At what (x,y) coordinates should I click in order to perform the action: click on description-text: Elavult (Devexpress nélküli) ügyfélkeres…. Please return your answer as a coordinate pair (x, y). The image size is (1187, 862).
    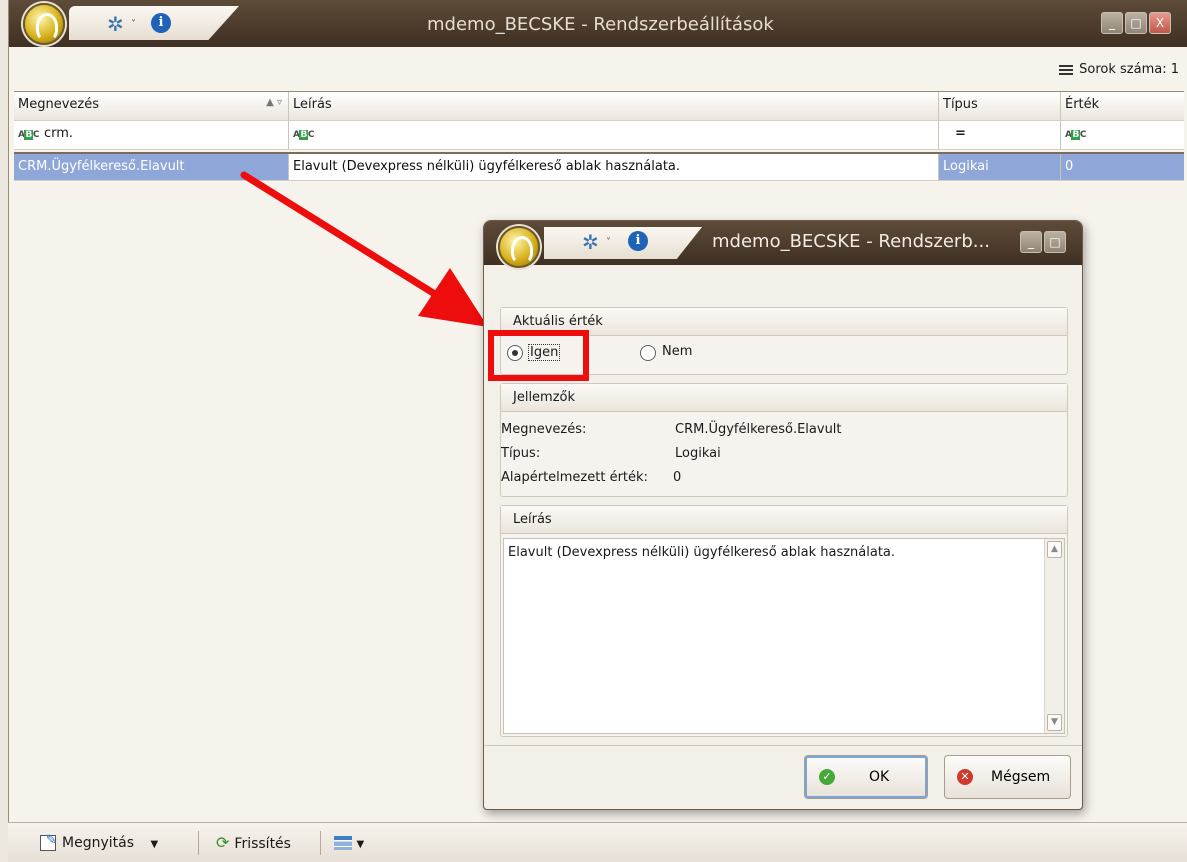
    Looking at the image, I should click on (702, 552).